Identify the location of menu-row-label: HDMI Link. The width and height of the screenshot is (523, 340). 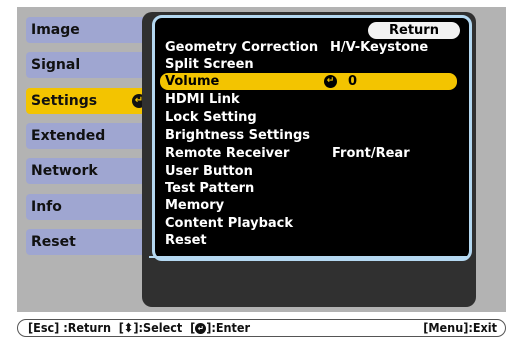
(202, 99).